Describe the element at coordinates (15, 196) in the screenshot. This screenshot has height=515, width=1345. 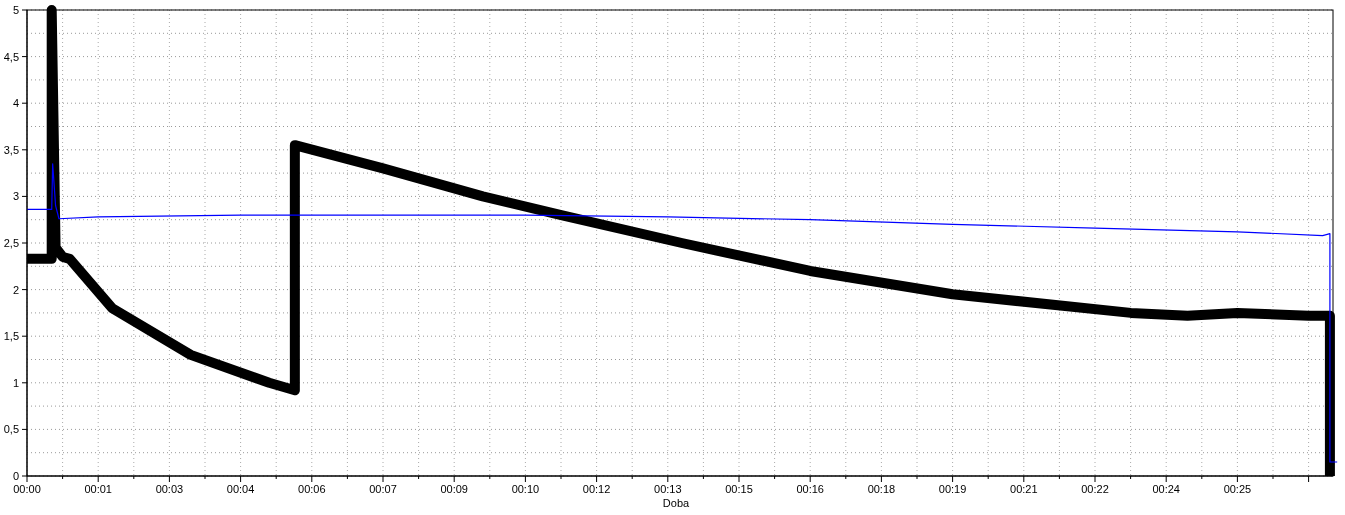
I see `y-tick-label: 3` at that location.